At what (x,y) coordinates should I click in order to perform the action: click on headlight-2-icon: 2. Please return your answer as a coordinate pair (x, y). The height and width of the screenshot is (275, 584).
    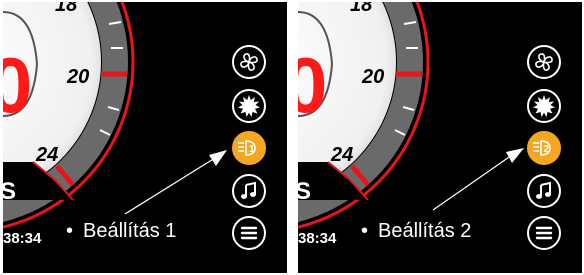
    Looking at the image, I should click on (542, 148).